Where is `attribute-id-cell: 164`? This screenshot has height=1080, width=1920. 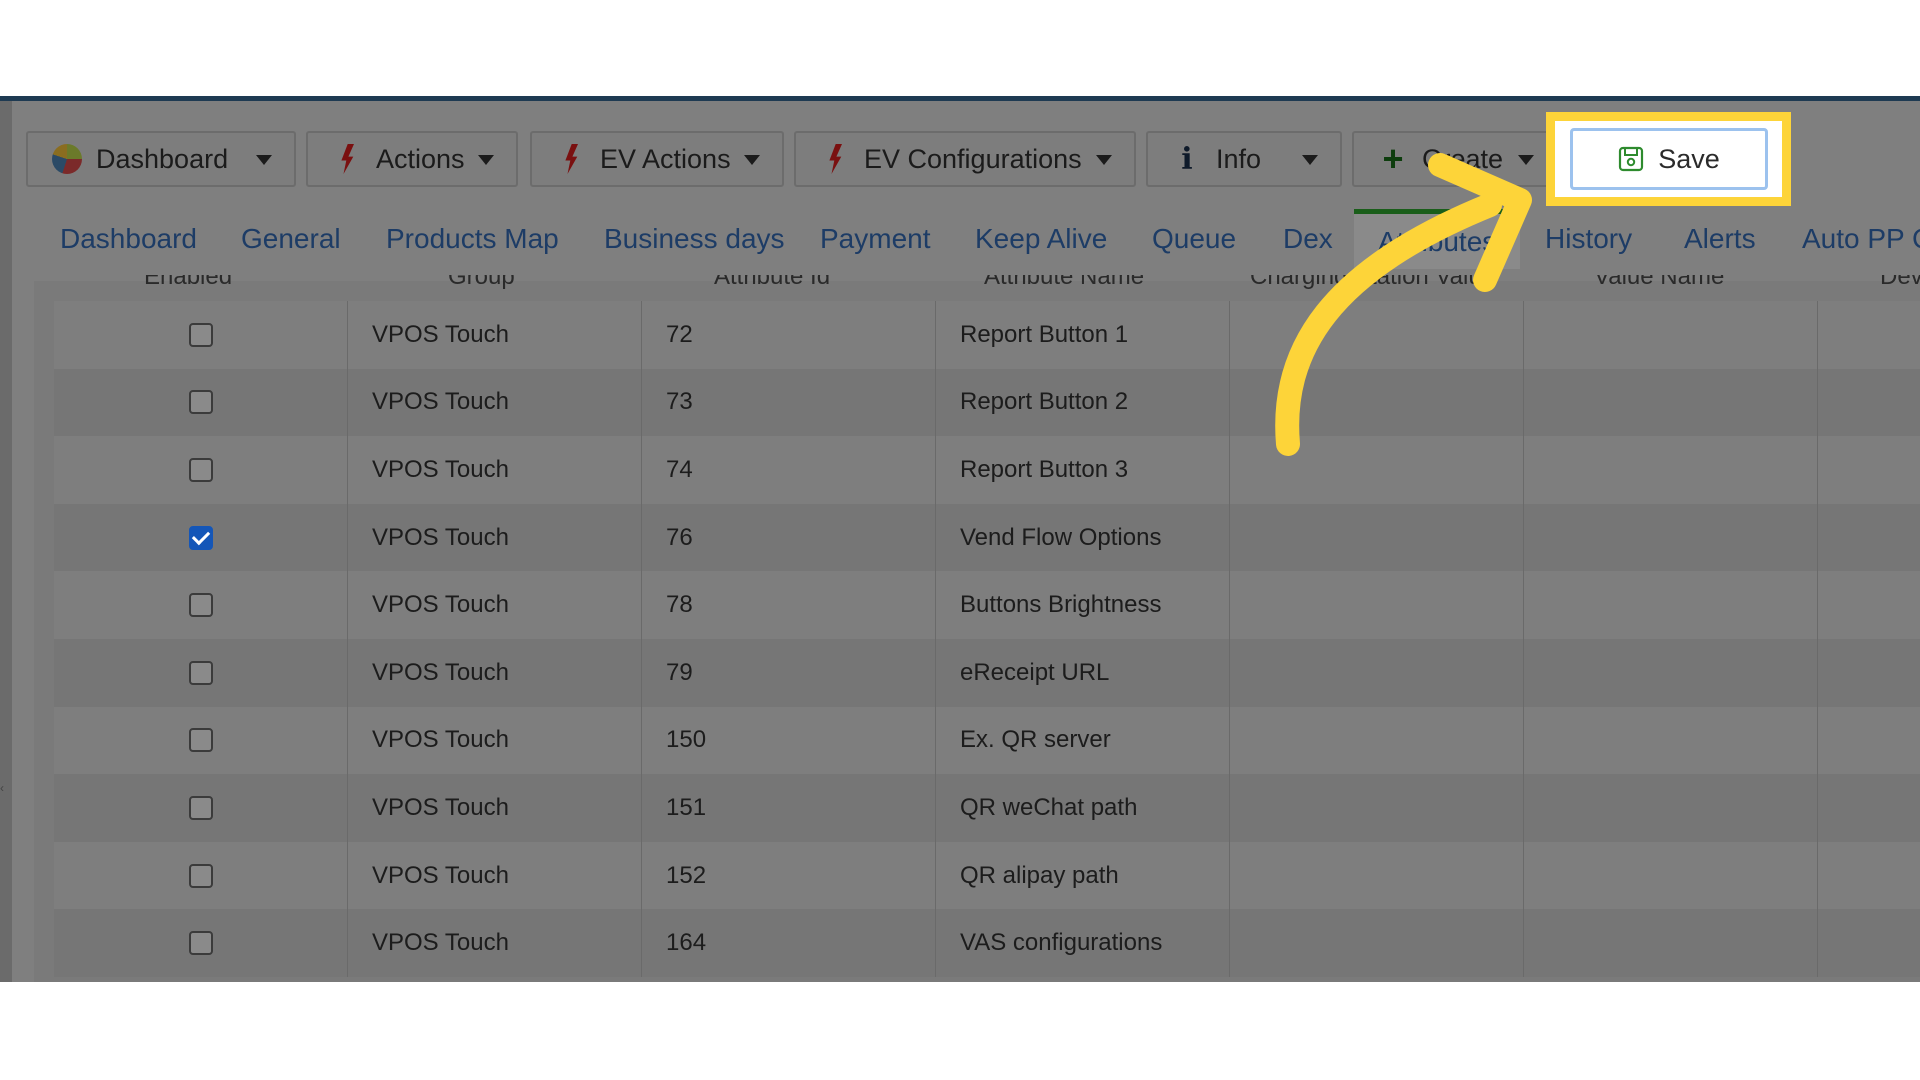 attribute-id-cell: 164 is located at coordinates (789, 943).